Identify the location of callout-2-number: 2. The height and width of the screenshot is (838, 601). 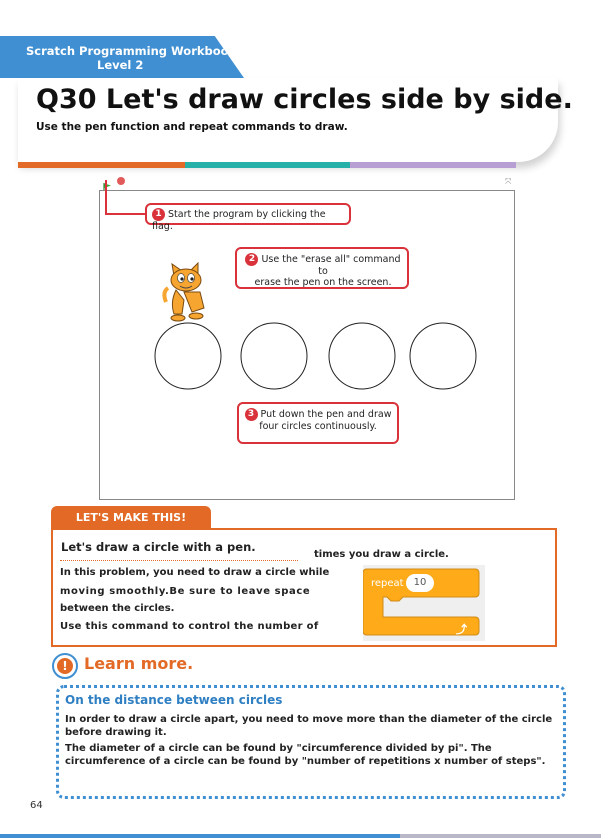
(252, 259).